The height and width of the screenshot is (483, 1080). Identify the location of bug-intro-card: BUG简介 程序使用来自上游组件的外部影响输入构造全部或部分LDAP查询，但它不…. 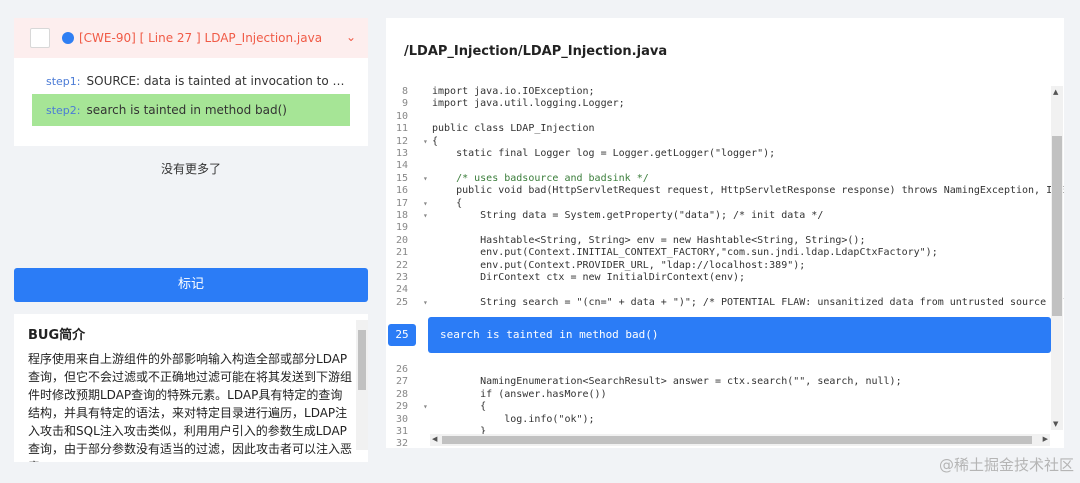
(191, 388).